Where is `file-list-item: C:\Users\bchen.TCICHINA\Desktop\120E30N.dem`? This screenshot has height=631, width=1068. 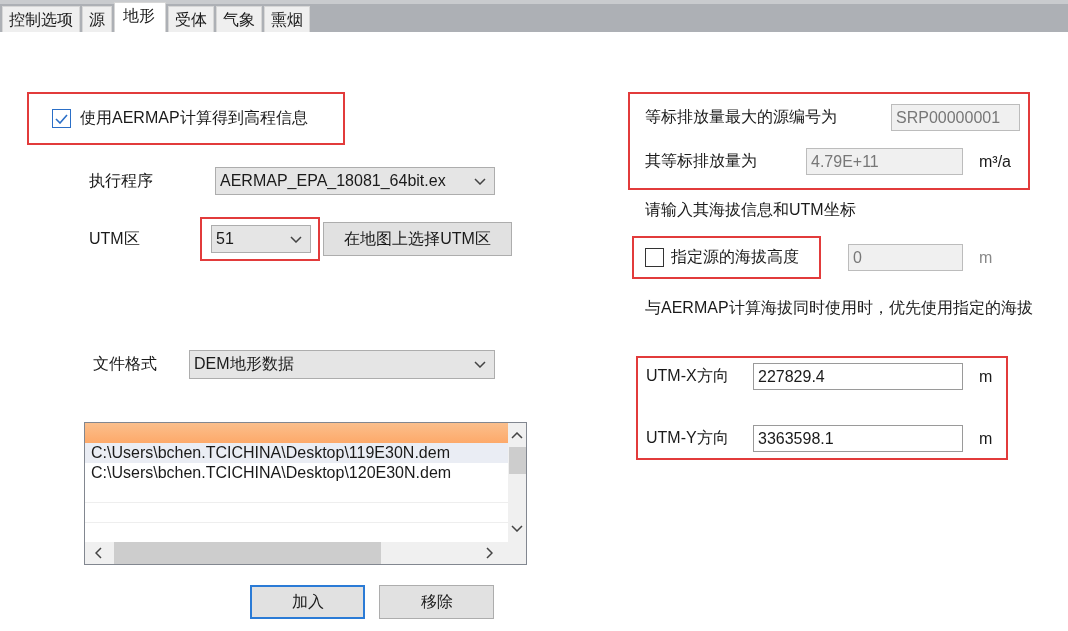
file-list-item: C:\Users\bchen.TCICHINA\Desktop\120E30N.dem is located at coordinates (296, 473).